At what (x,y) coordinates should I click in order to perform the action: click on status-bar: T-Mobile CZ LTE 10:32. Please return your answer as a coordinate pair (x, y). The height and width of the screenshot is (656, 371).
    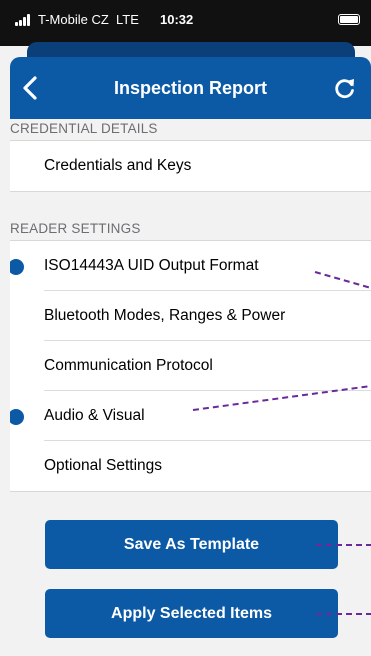
    Looking at the image, I should click on (185, 23).